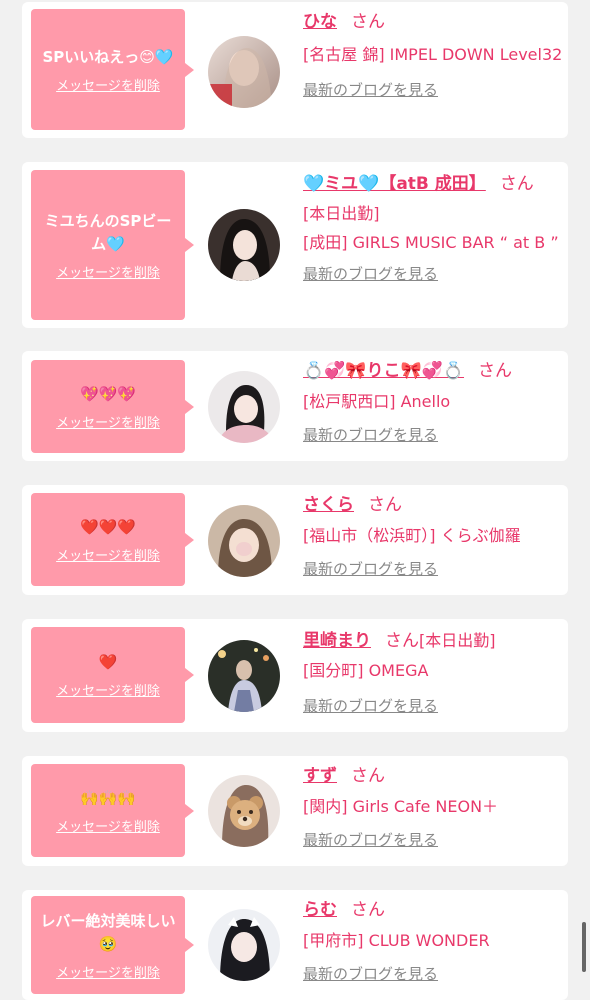 This screenshot has height=1000, width=590. I want to click on sender-name-link: すず, so click(320, 776).